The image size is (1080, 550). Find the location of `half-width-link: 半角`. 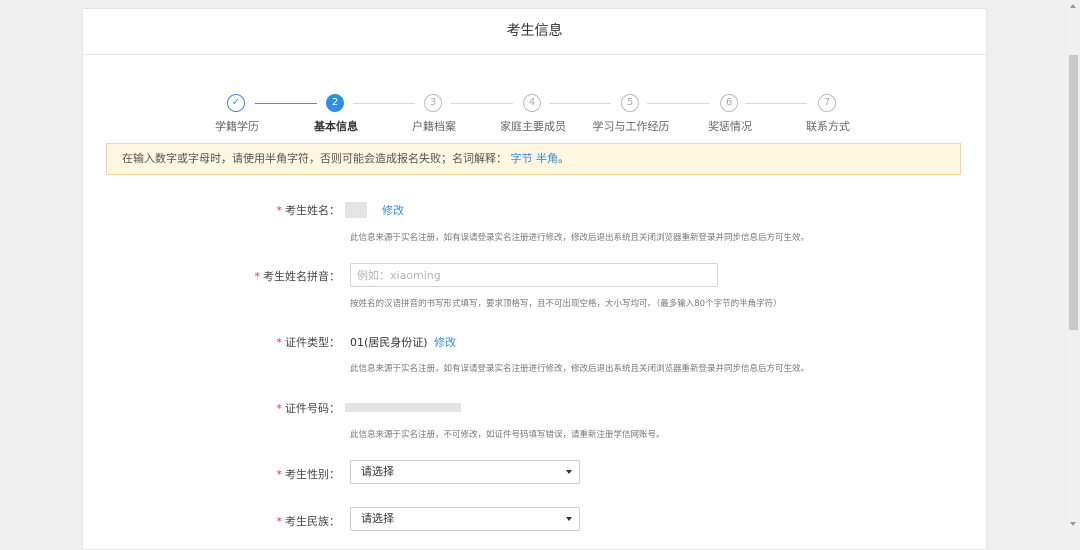

half-width-link: 半角 is located at coordinates (547, 158).